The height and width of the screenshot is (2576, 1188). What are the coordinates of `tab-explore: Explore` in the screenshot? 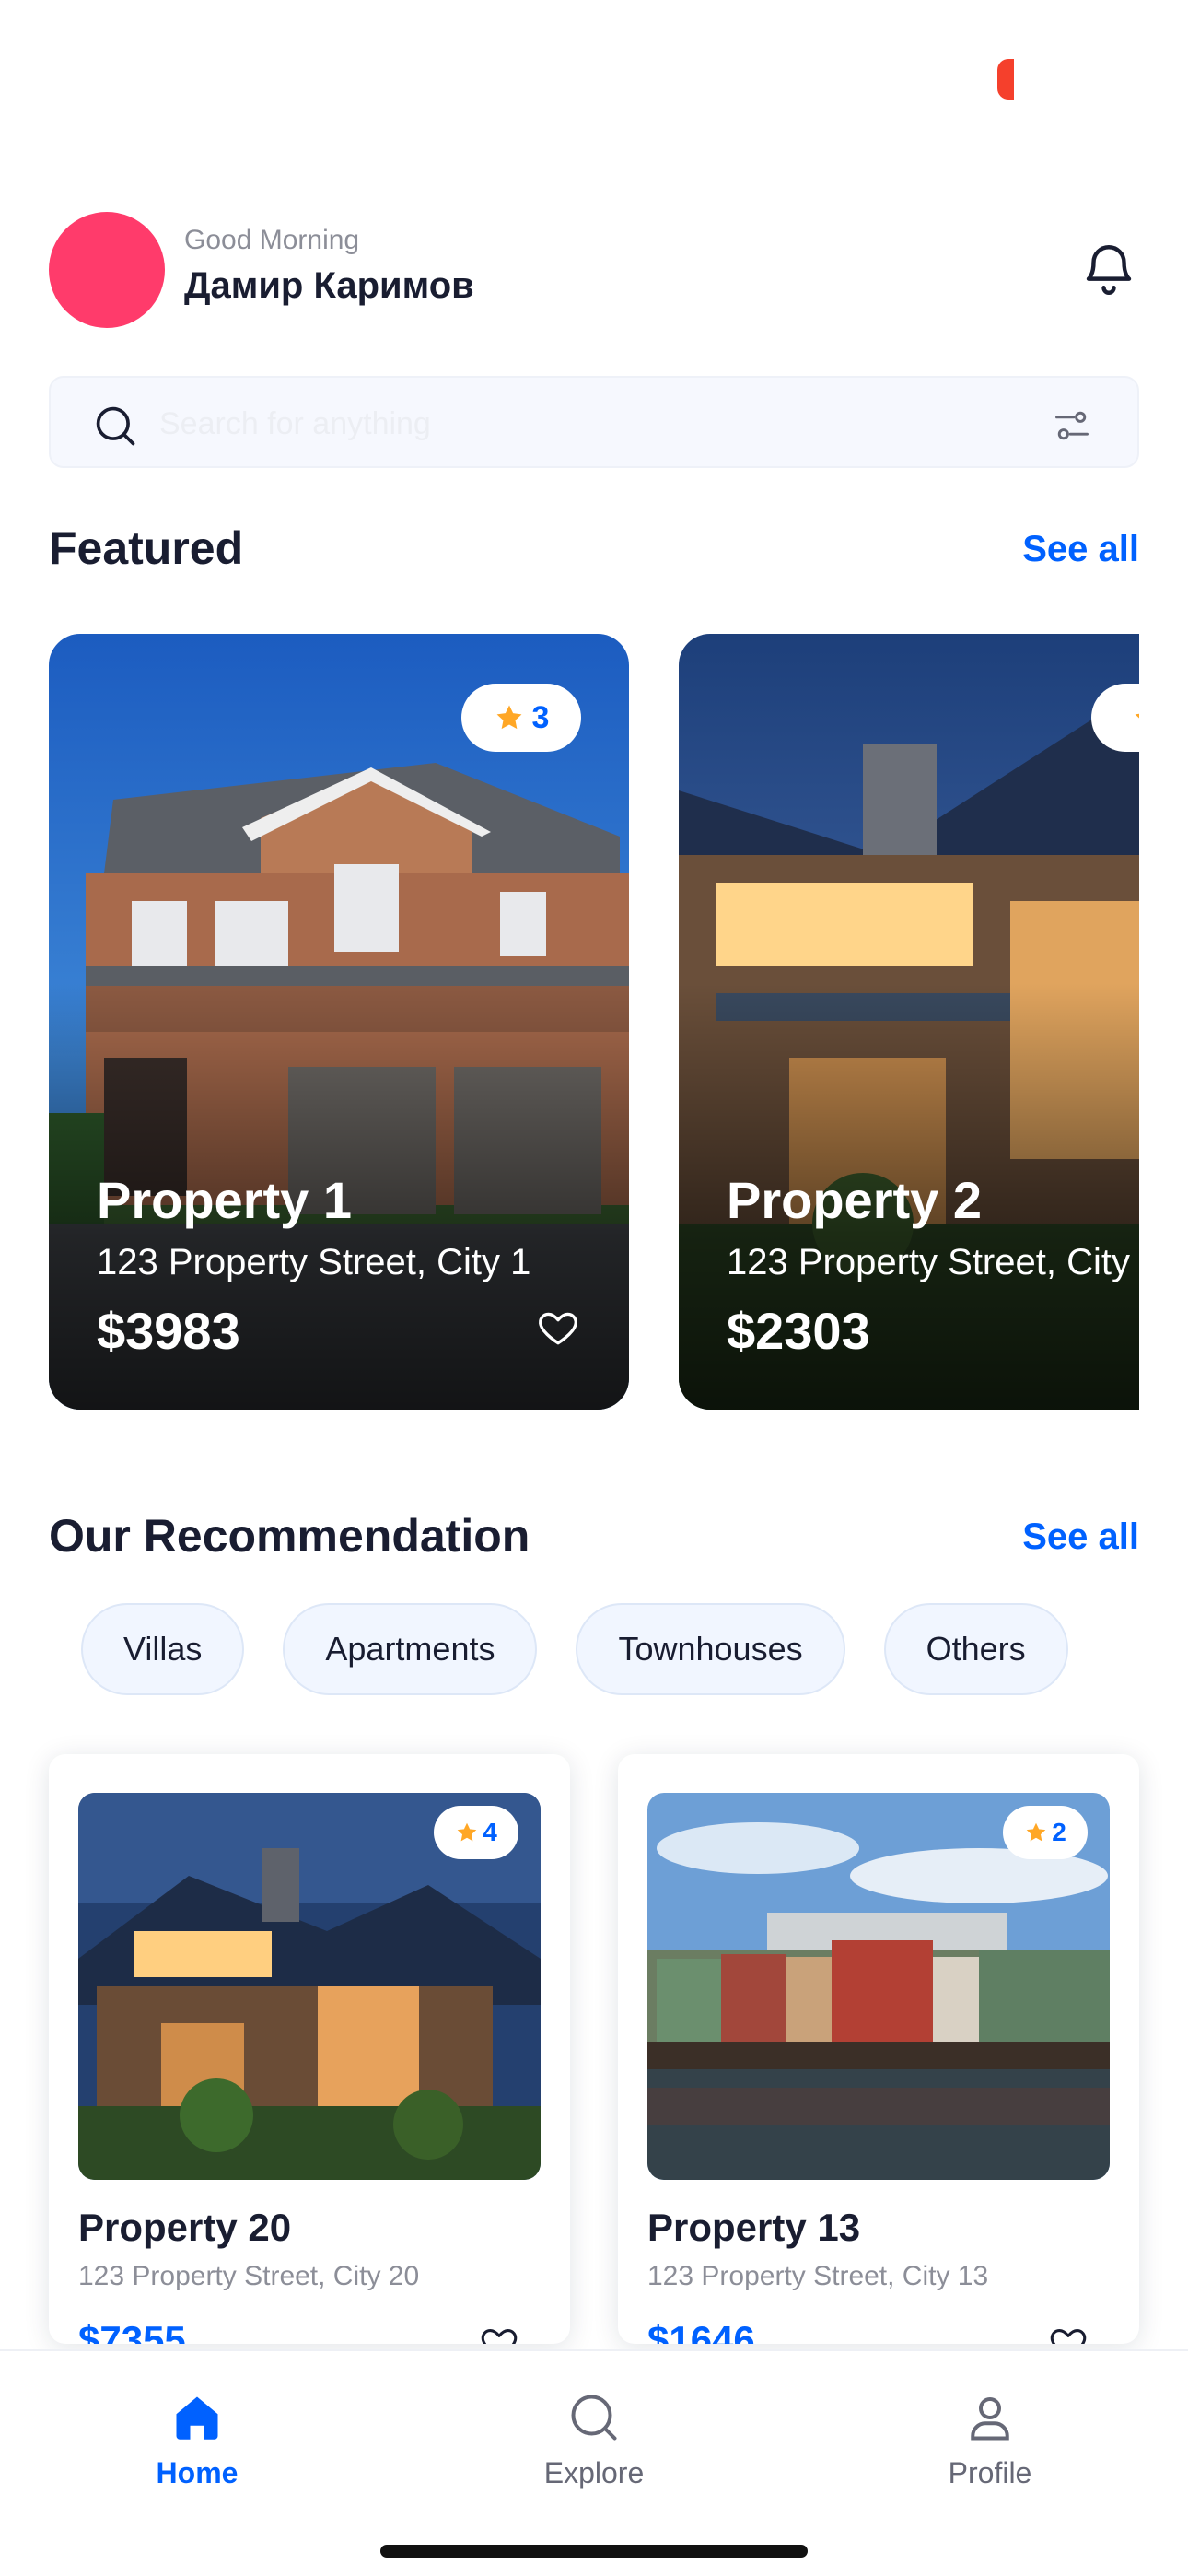 It's located at (594, 2450).